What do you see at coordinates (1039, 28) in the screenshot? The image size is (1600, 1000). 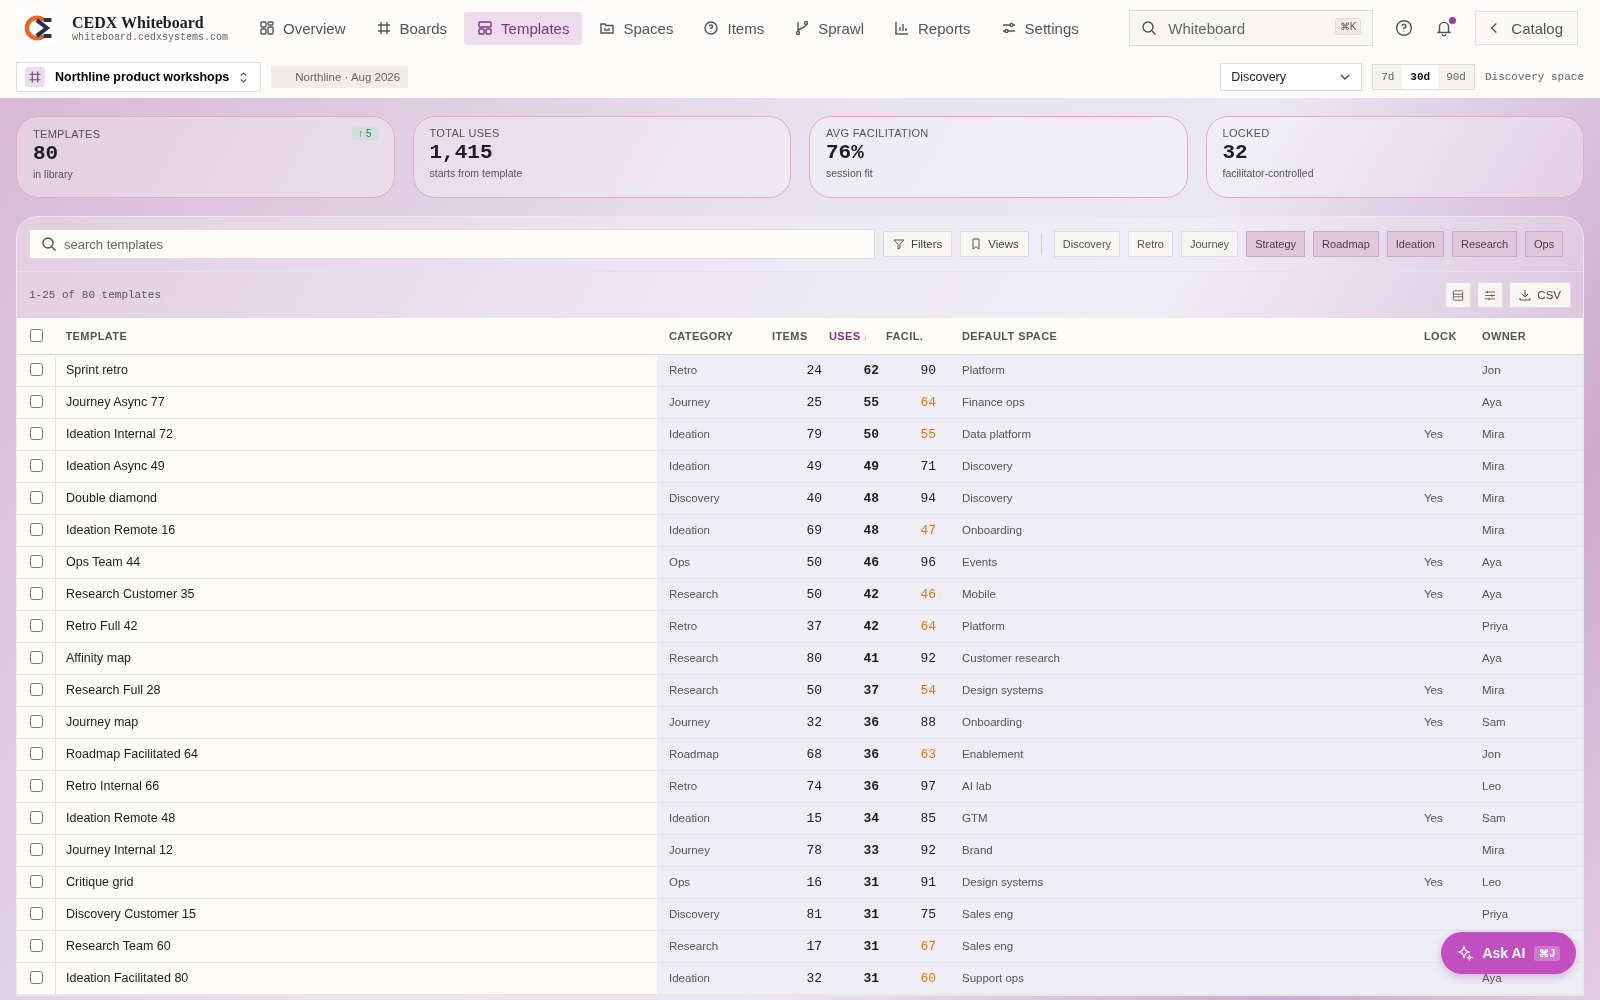 I see `nav-tab: Settings` at bounding box center [1039, 28].